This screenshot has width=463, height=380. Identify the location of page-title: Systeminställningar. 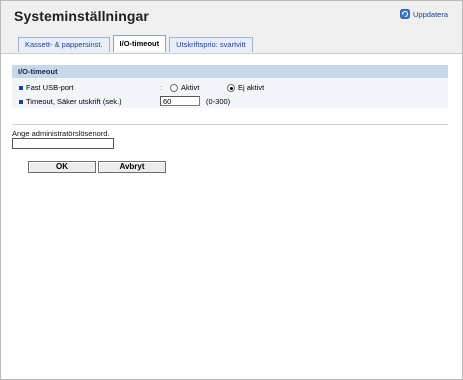
(81, 16).